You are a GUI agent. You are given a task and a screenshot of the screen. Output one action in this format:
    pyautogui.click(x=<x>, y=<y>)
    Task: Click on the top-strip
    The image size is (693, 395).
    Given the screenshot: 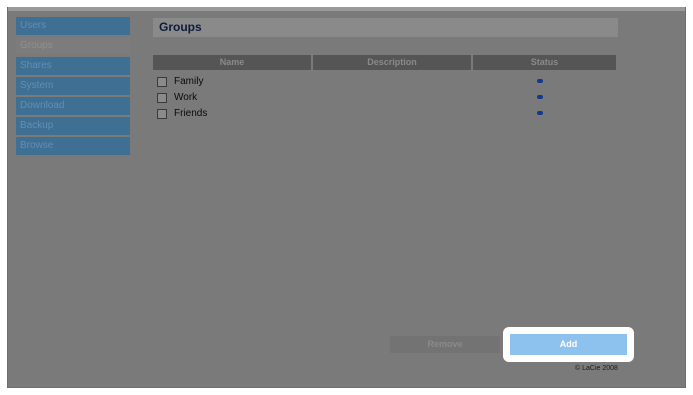 What is the action you would take?
    pyautogui.click(x=346, y=9)
    